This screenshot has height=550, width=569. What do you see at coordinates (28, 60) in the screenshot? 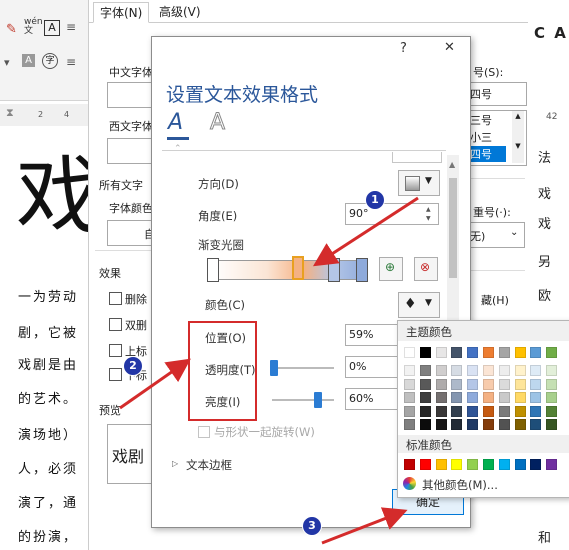
I see `char-shading-icon: A` at bounding box center [28, 60].